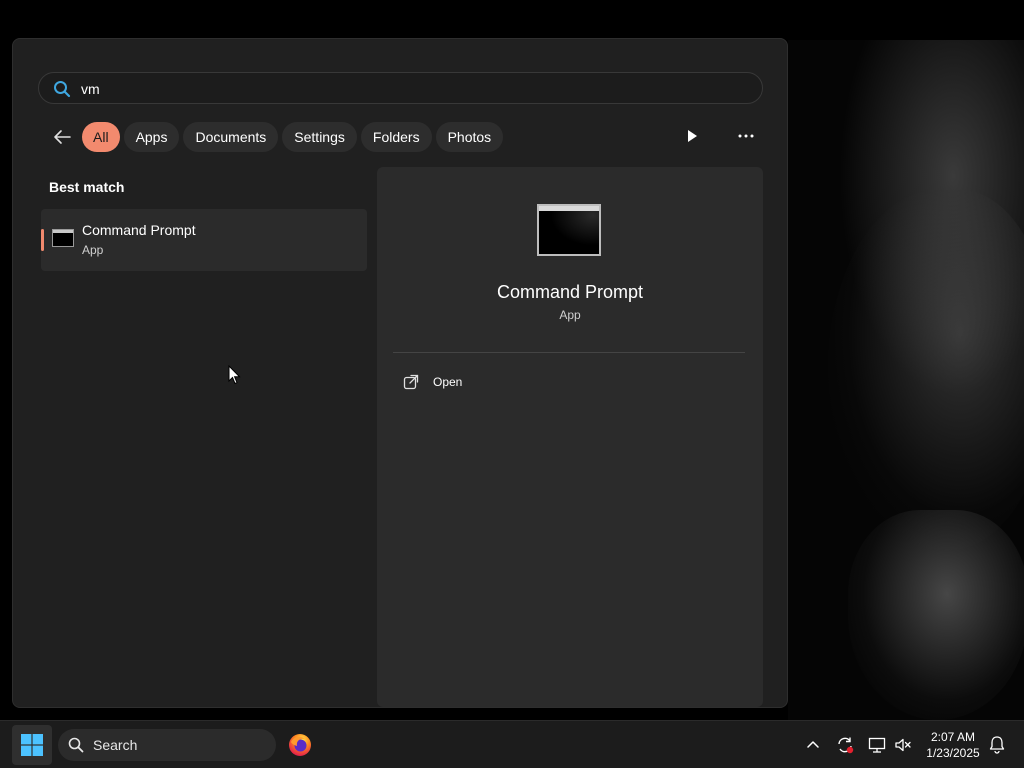  Describe the element at coordinates (319, 137) in the screenshot. I see `filter-settings: Settings` at that location.